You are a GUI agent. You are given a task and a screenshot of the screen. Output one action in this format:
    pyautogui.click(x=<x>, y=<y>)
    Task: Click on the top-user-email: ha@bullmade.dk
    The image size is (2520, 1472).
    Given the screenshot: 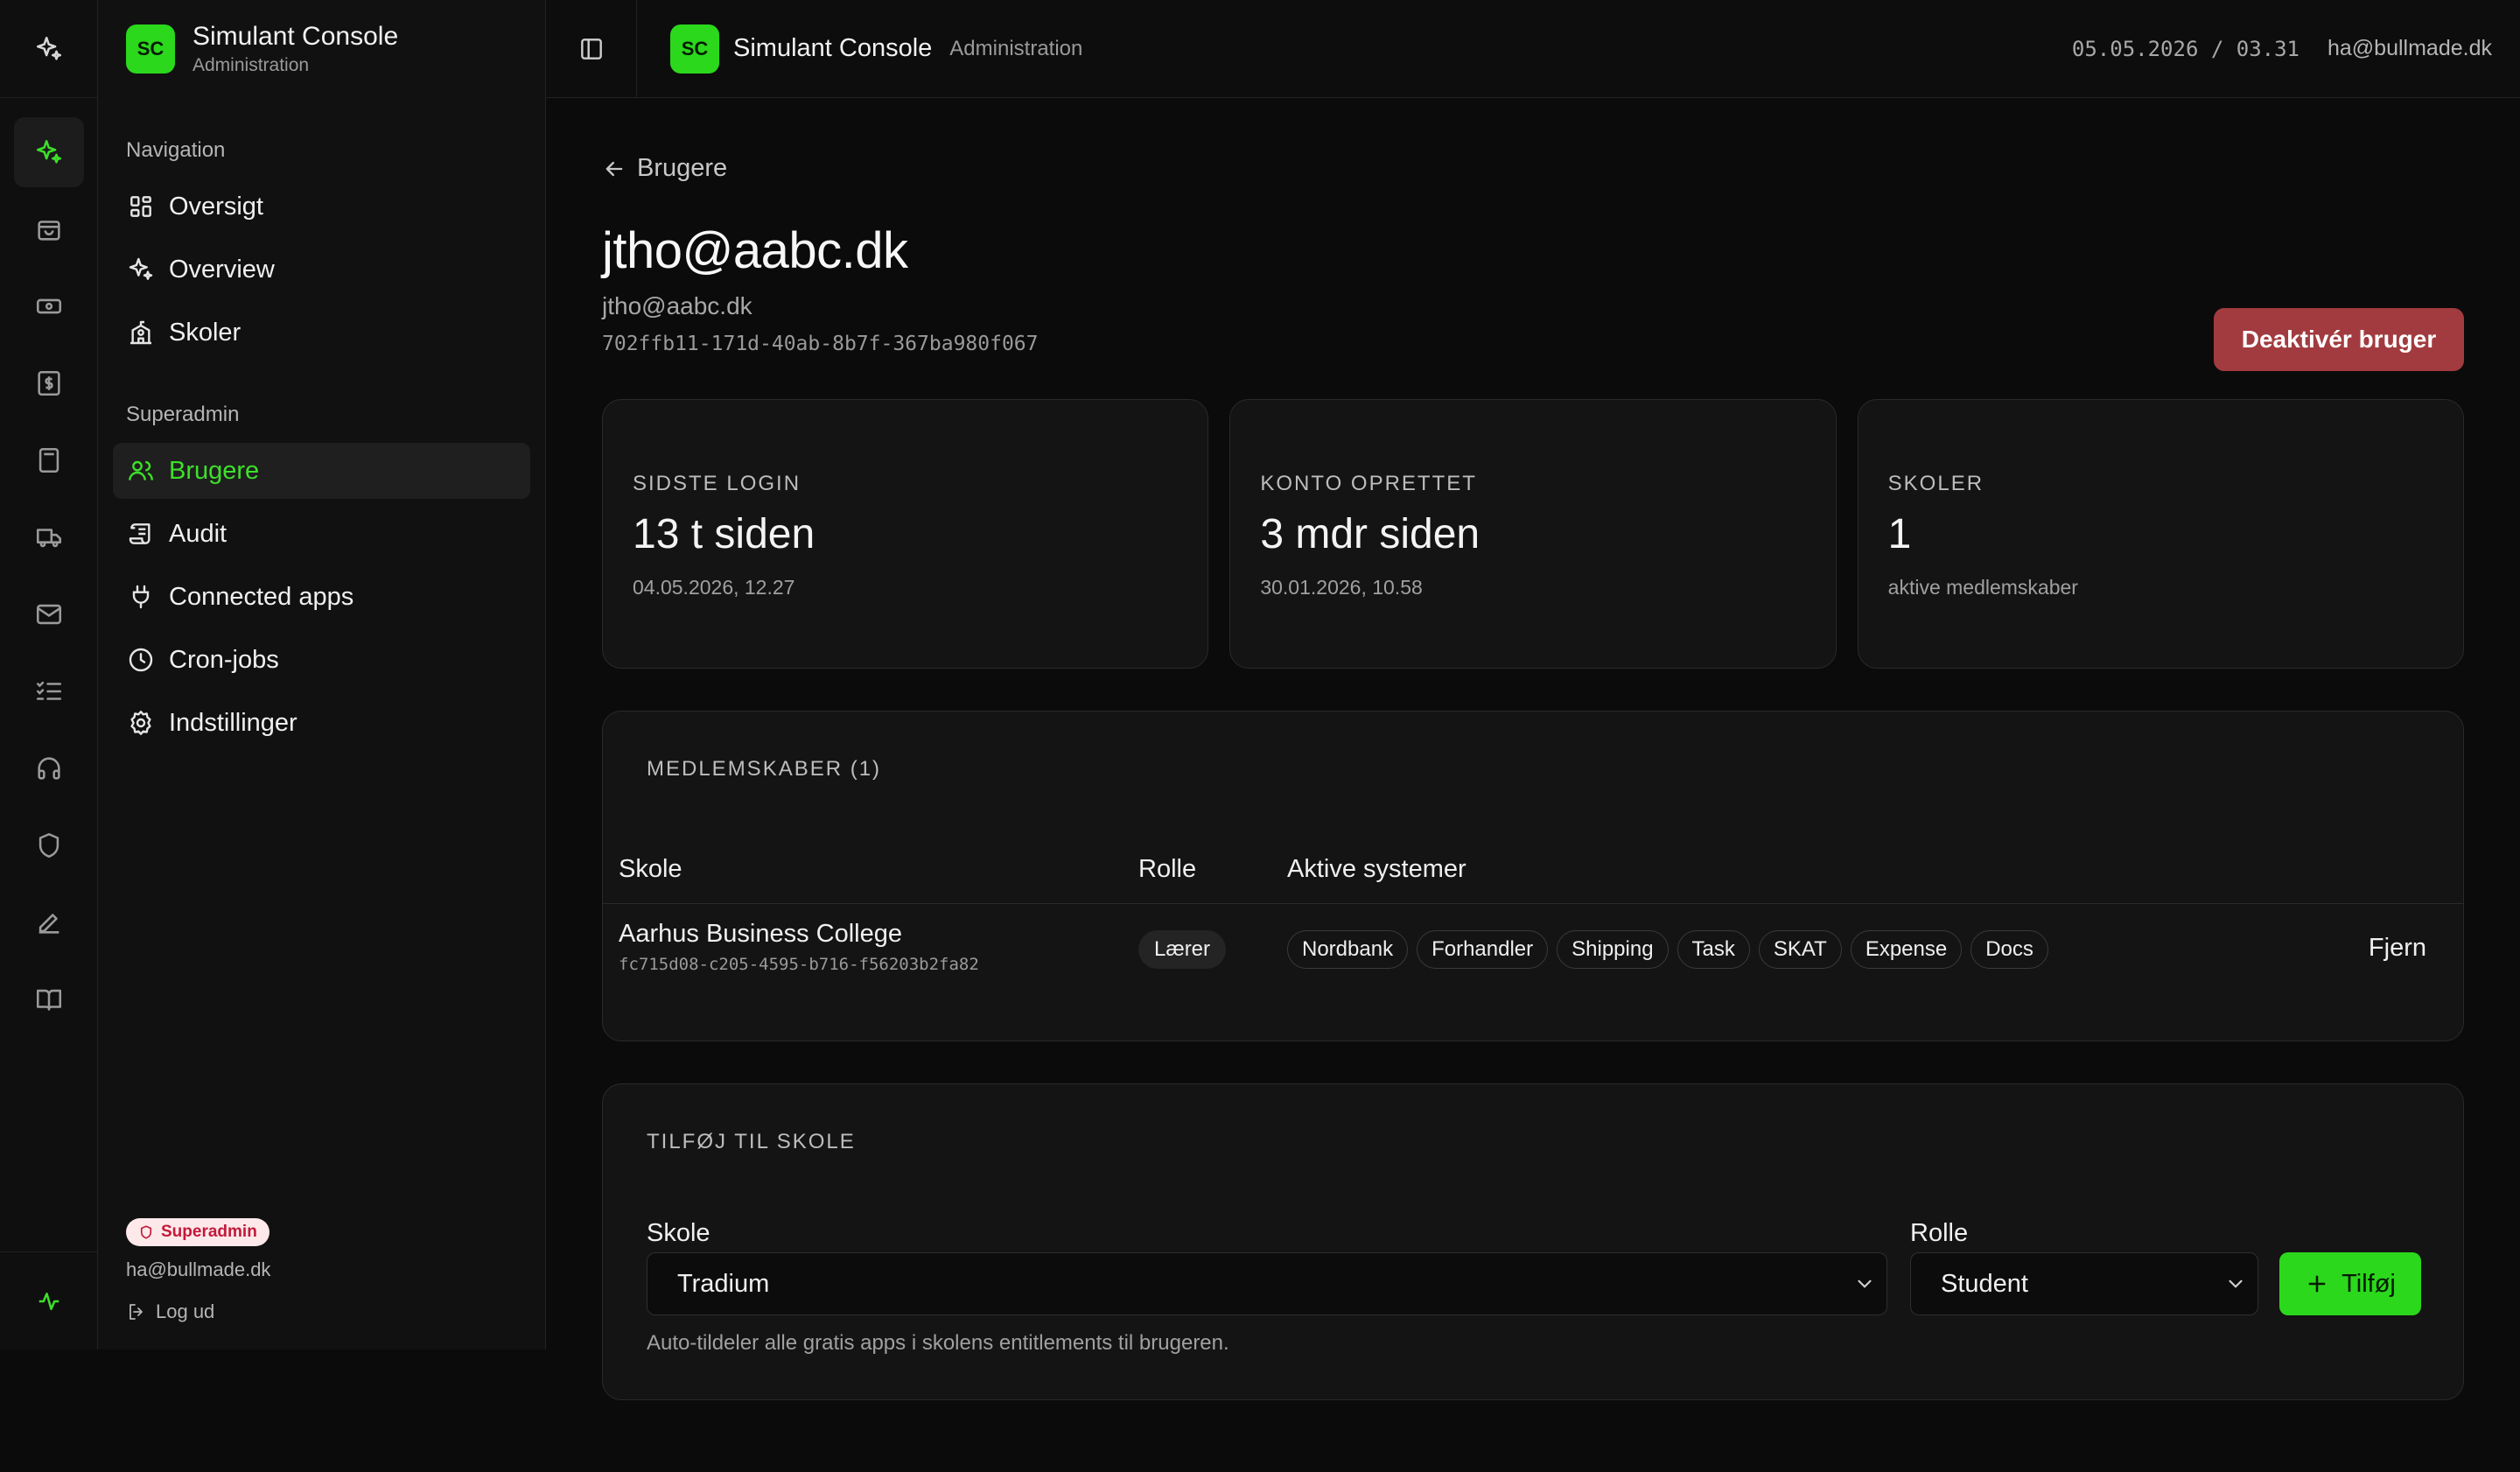 What is the action you would take?
    pyautogui.click(x=2410, y=48)
    